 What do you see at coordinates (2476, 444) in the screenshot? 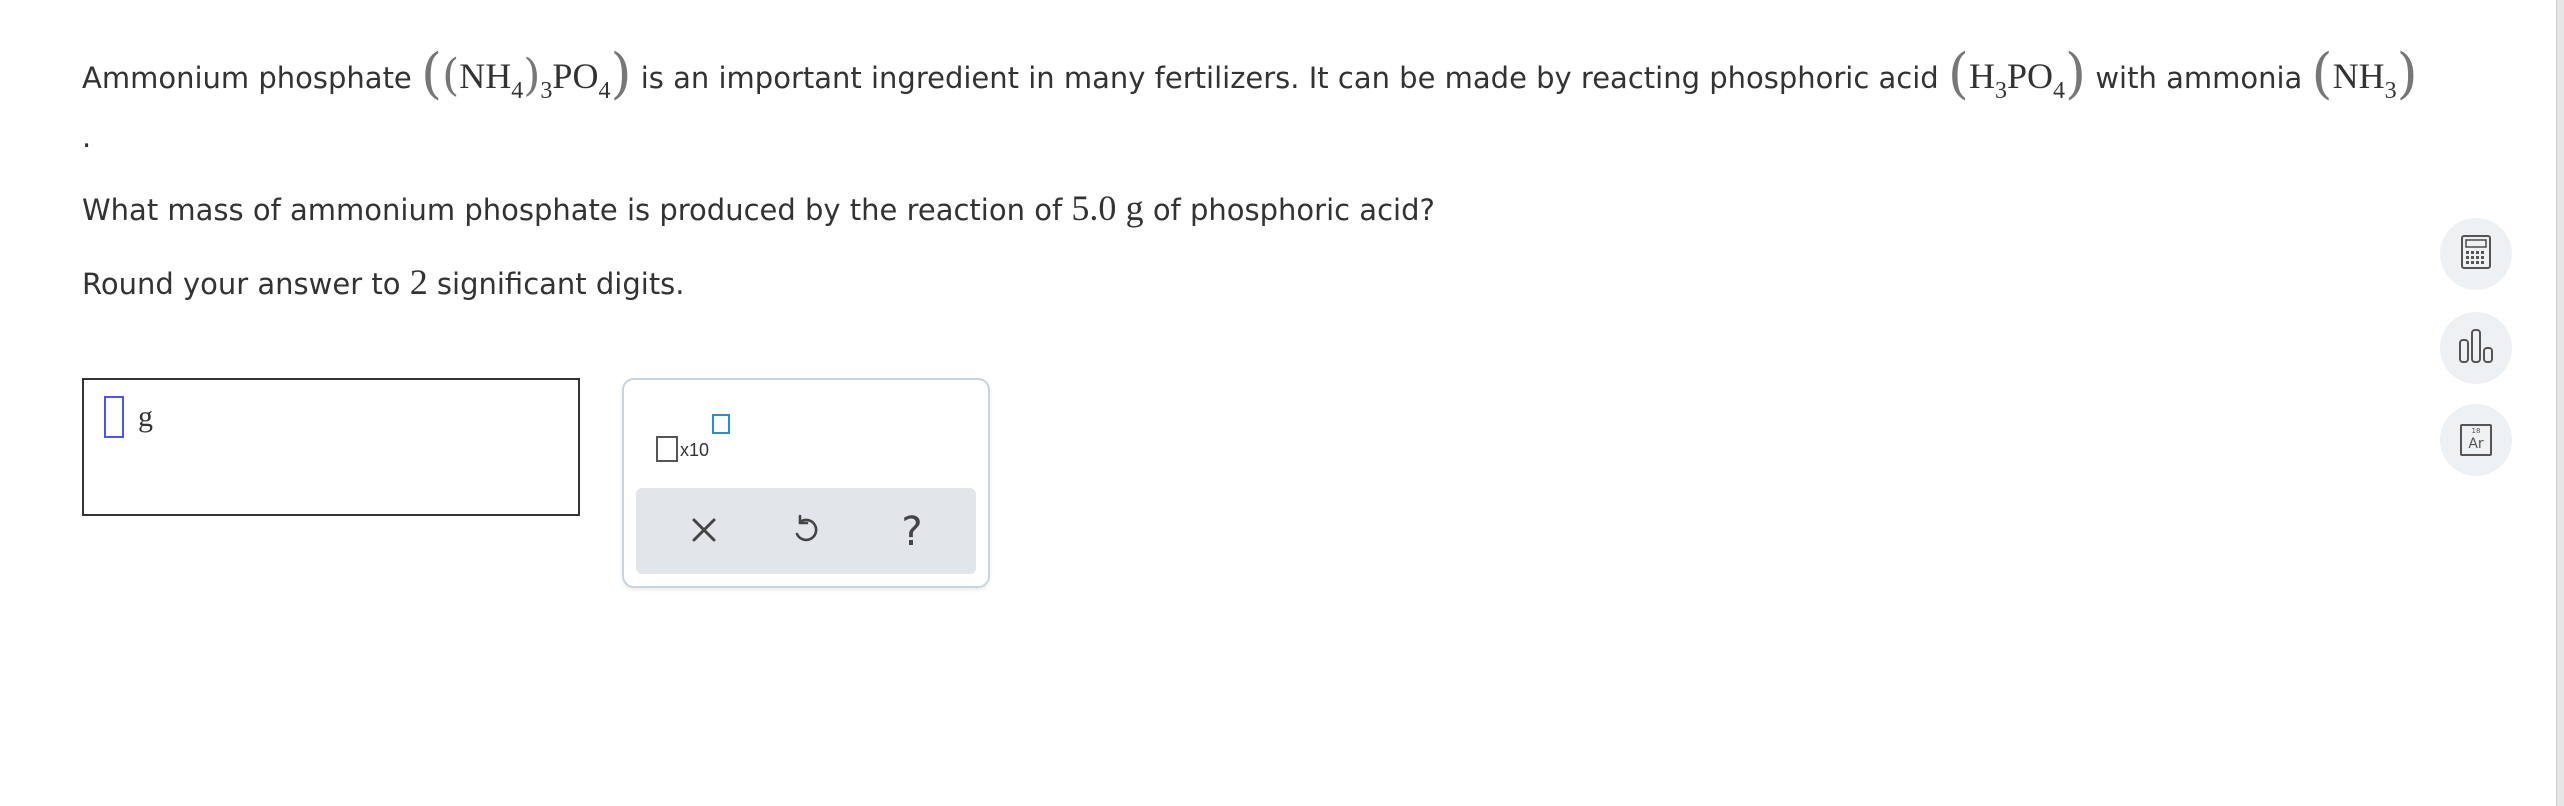
I see `periodic-table-symbol: Ar` at bounding box center [2476, 444].